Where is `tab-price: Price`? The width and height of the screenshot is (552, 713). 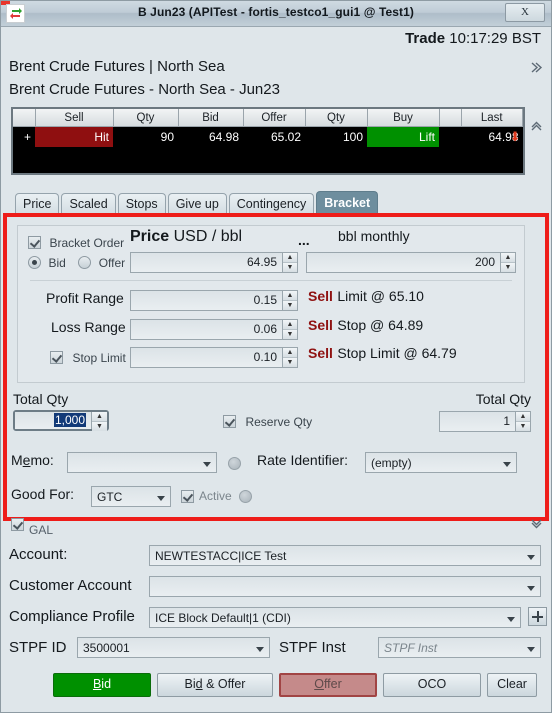 tab-price: Price is located at coordinates (37, 203).